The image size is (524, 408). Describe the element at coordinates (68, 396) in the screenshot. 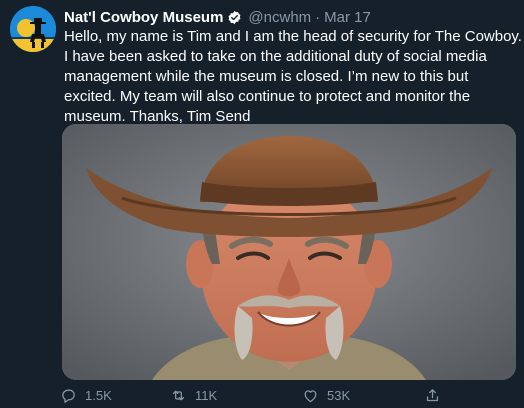

I see `reply-icon` at that location.